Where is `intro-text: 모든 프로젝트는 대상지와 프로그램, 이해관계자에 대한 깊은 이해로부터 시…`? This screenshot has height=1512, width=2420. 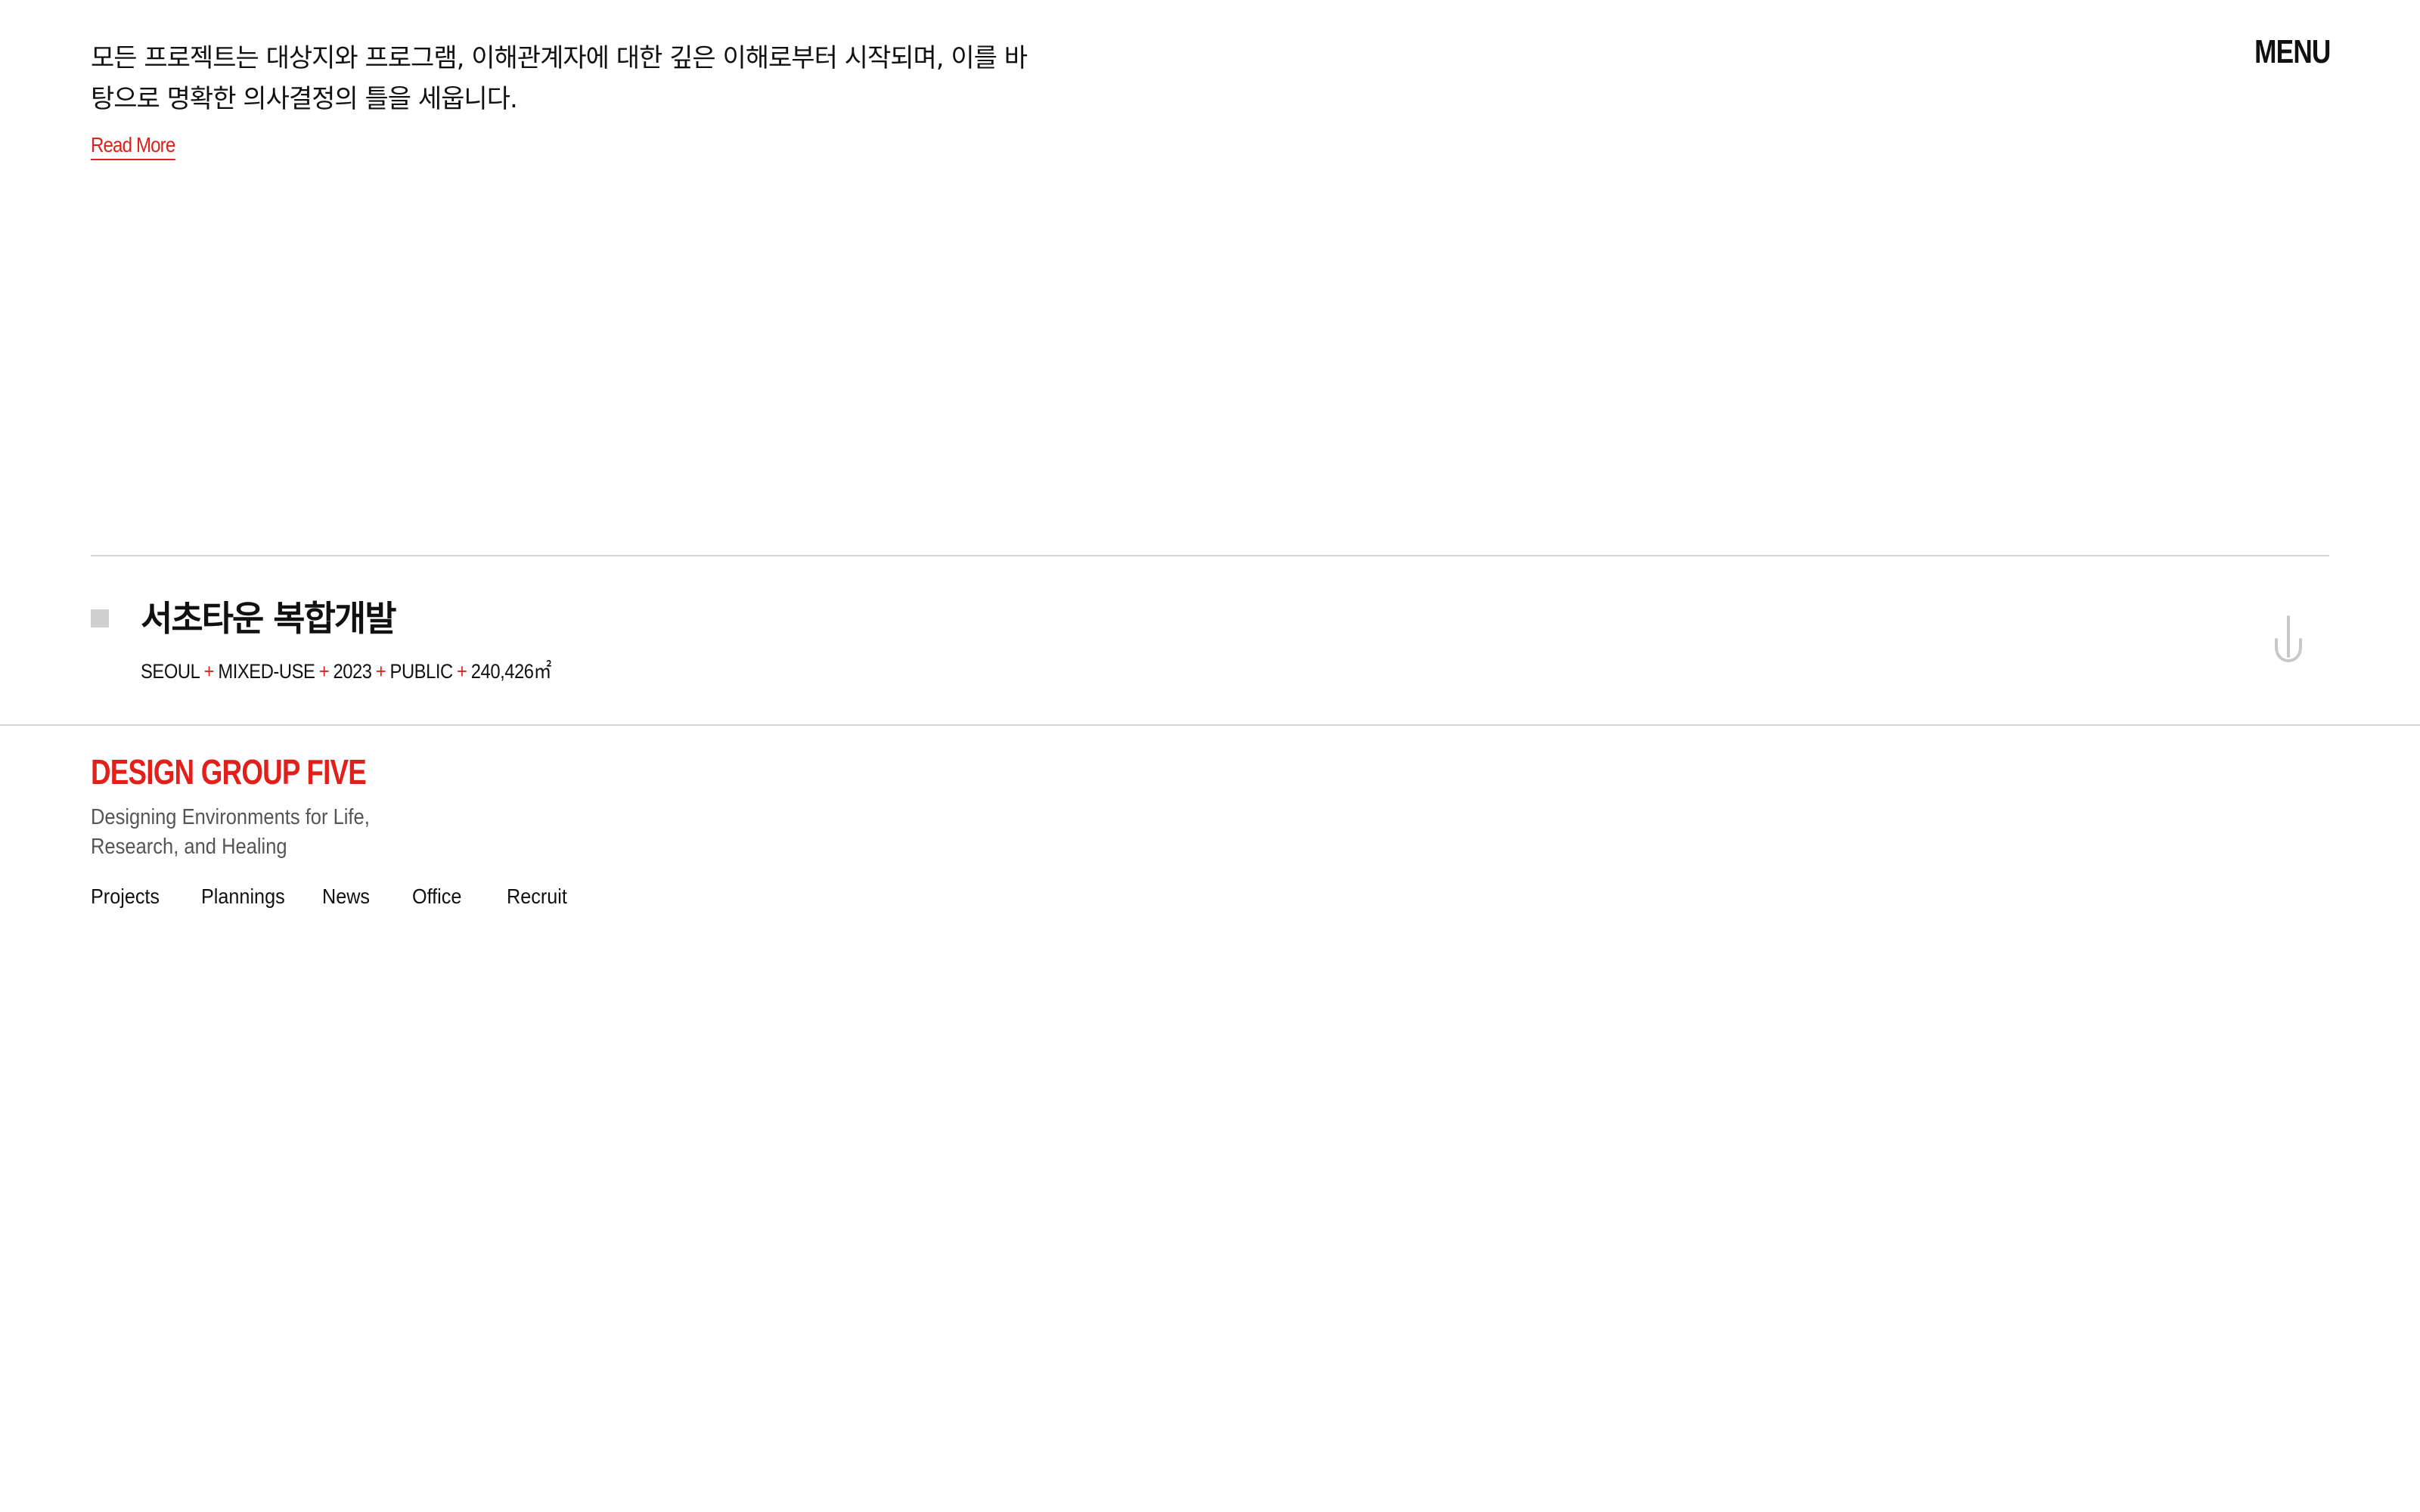 intro-text: 모든 프로젝트는 대상지와 프로그램, 이해관계자에 대한 깊은 이해로부터 시… is located at coordinates (559, 78).